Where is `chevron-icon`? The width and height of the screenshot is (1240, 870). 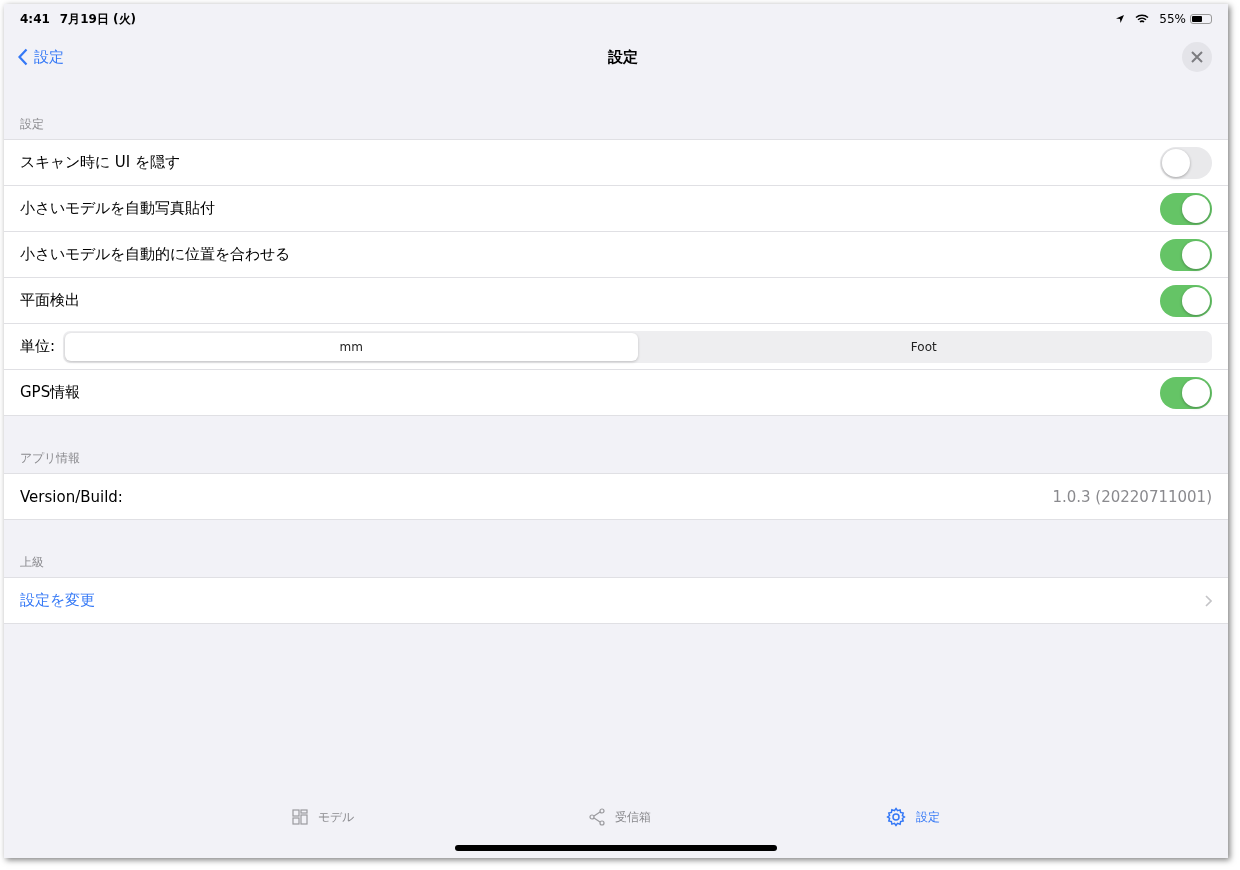
chevron-icon is located at coordinates (1208, 600).